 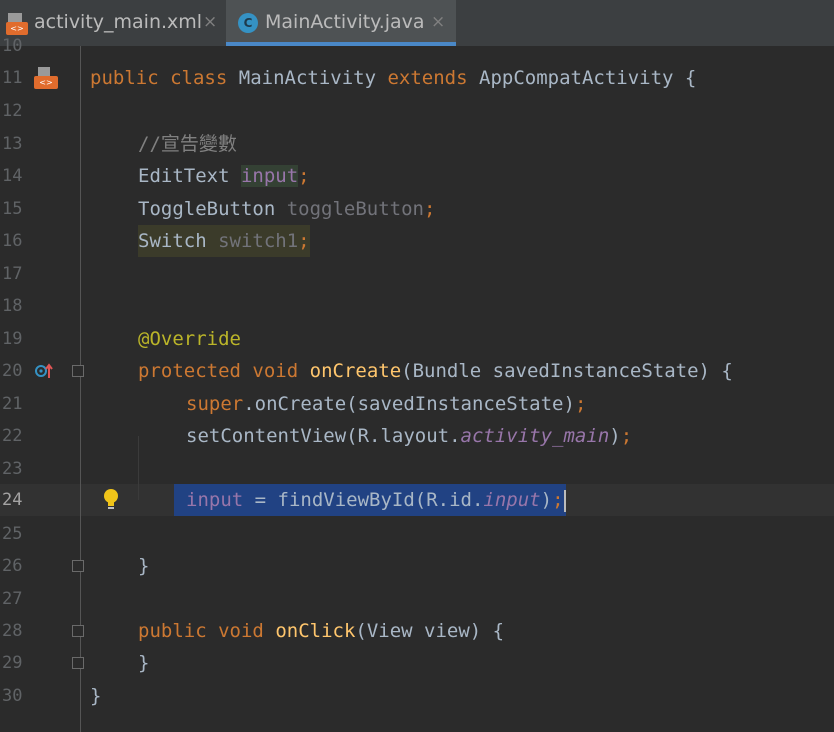 What do you see at coordinates (12, 696) in the screenshot?
I see `line-number: 30` at bounding box center [12, 696].